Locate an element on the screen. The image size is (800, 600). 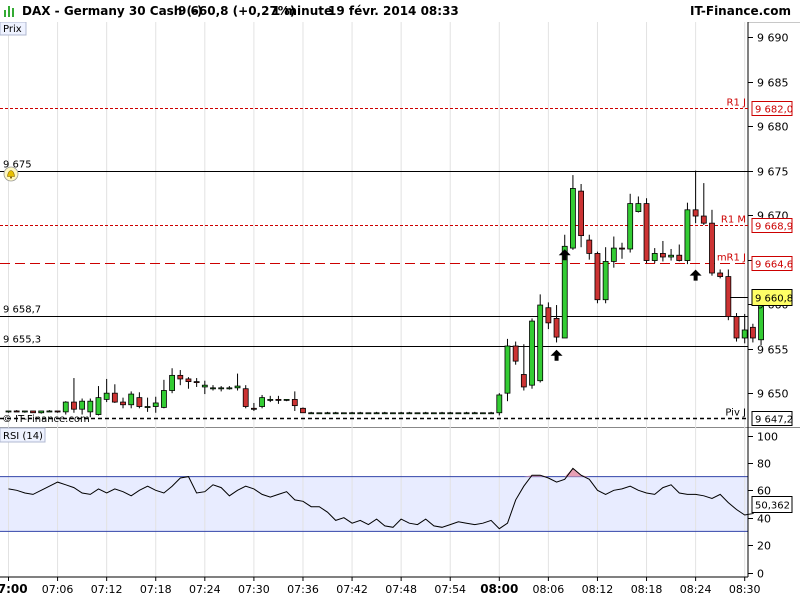
reference-line-name: Piv J is located at coordinates (735, 413).